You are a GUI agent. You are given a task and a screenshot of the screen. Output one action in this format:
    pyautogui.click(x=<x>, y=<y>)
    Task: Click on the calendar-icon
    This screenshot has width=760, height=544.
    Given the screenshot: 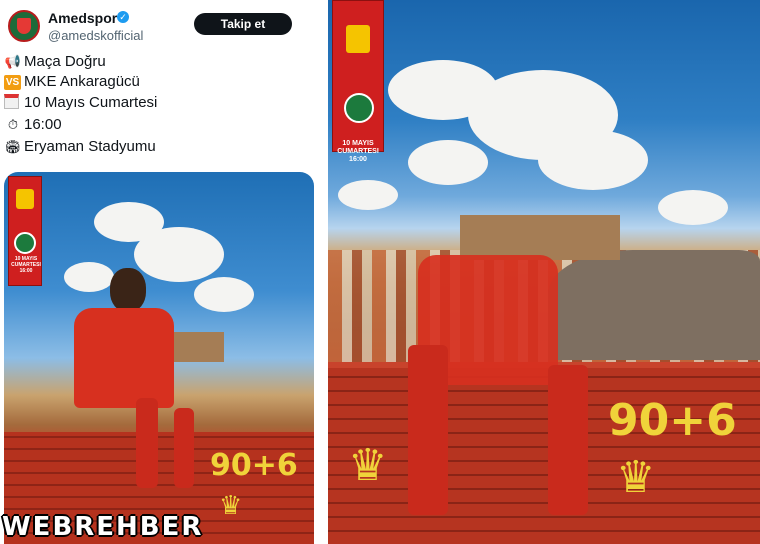 What is the action you would take?
    pyautogui.click(x=11, y=101)
    